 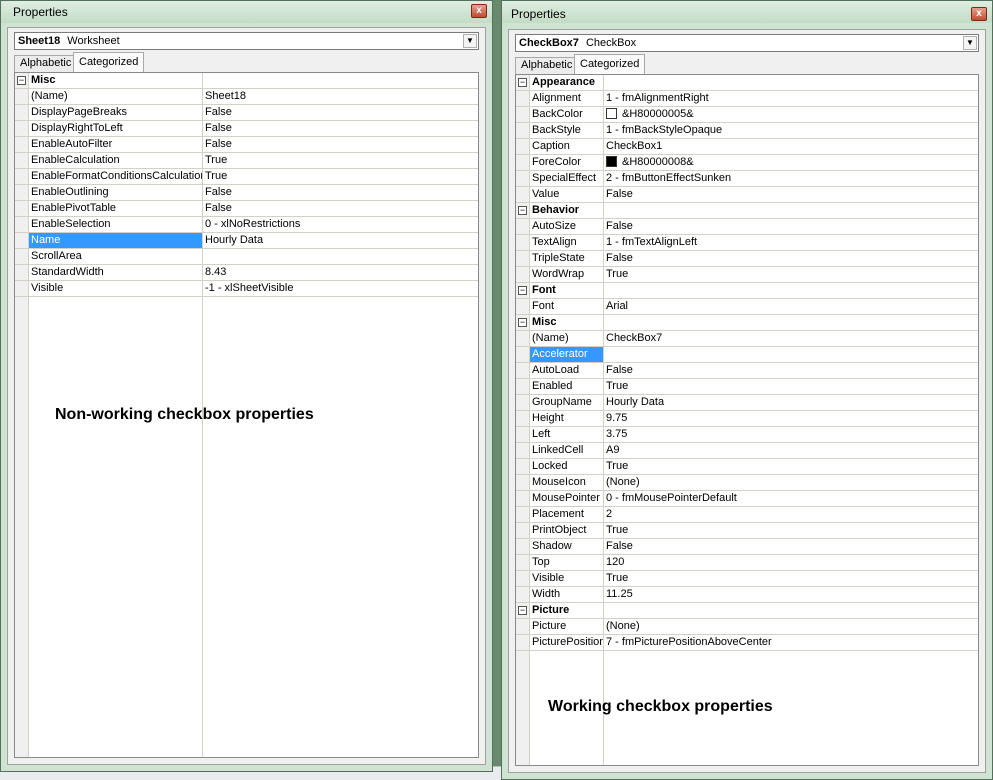 What do you see at coordinates (566, 178) in the screenshot?
I see `property-name: SpecialEffect` at bounding box center [566, 178].